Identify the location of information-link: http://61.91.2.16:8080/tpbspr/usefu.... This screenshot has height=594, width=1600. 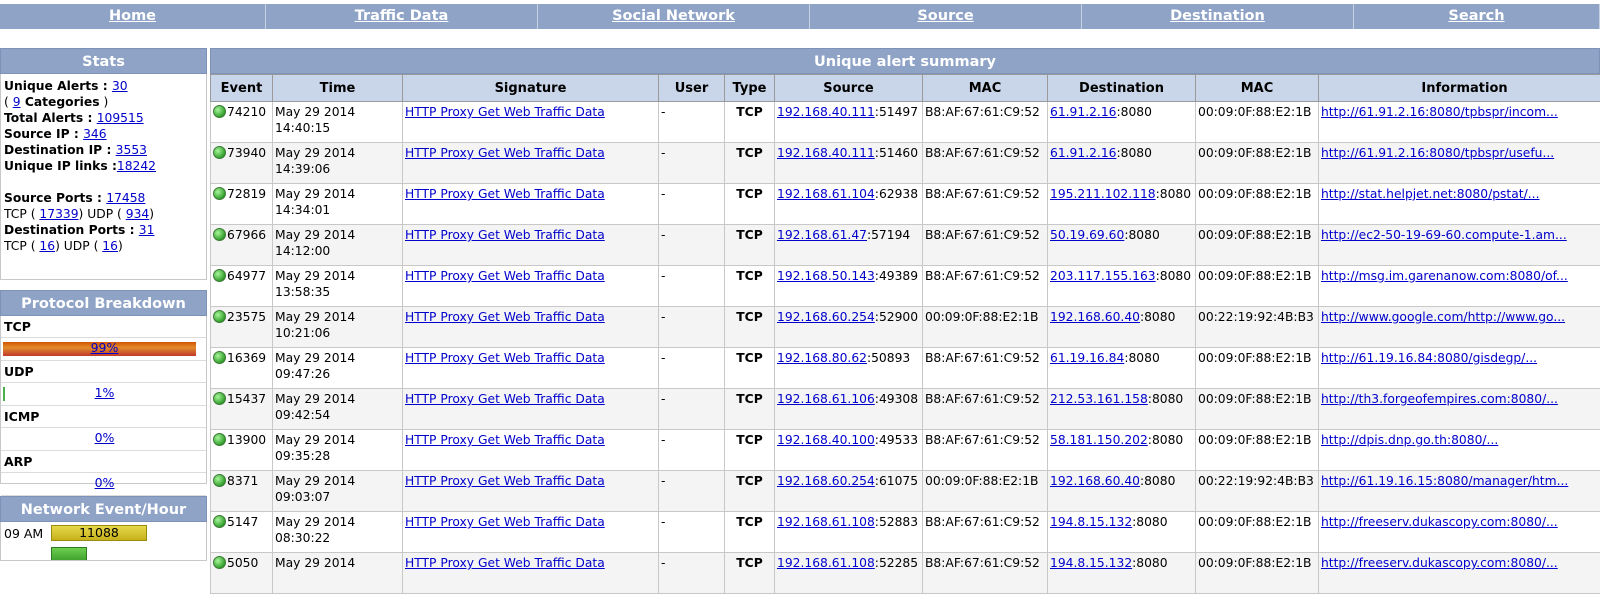
(1437, 153).